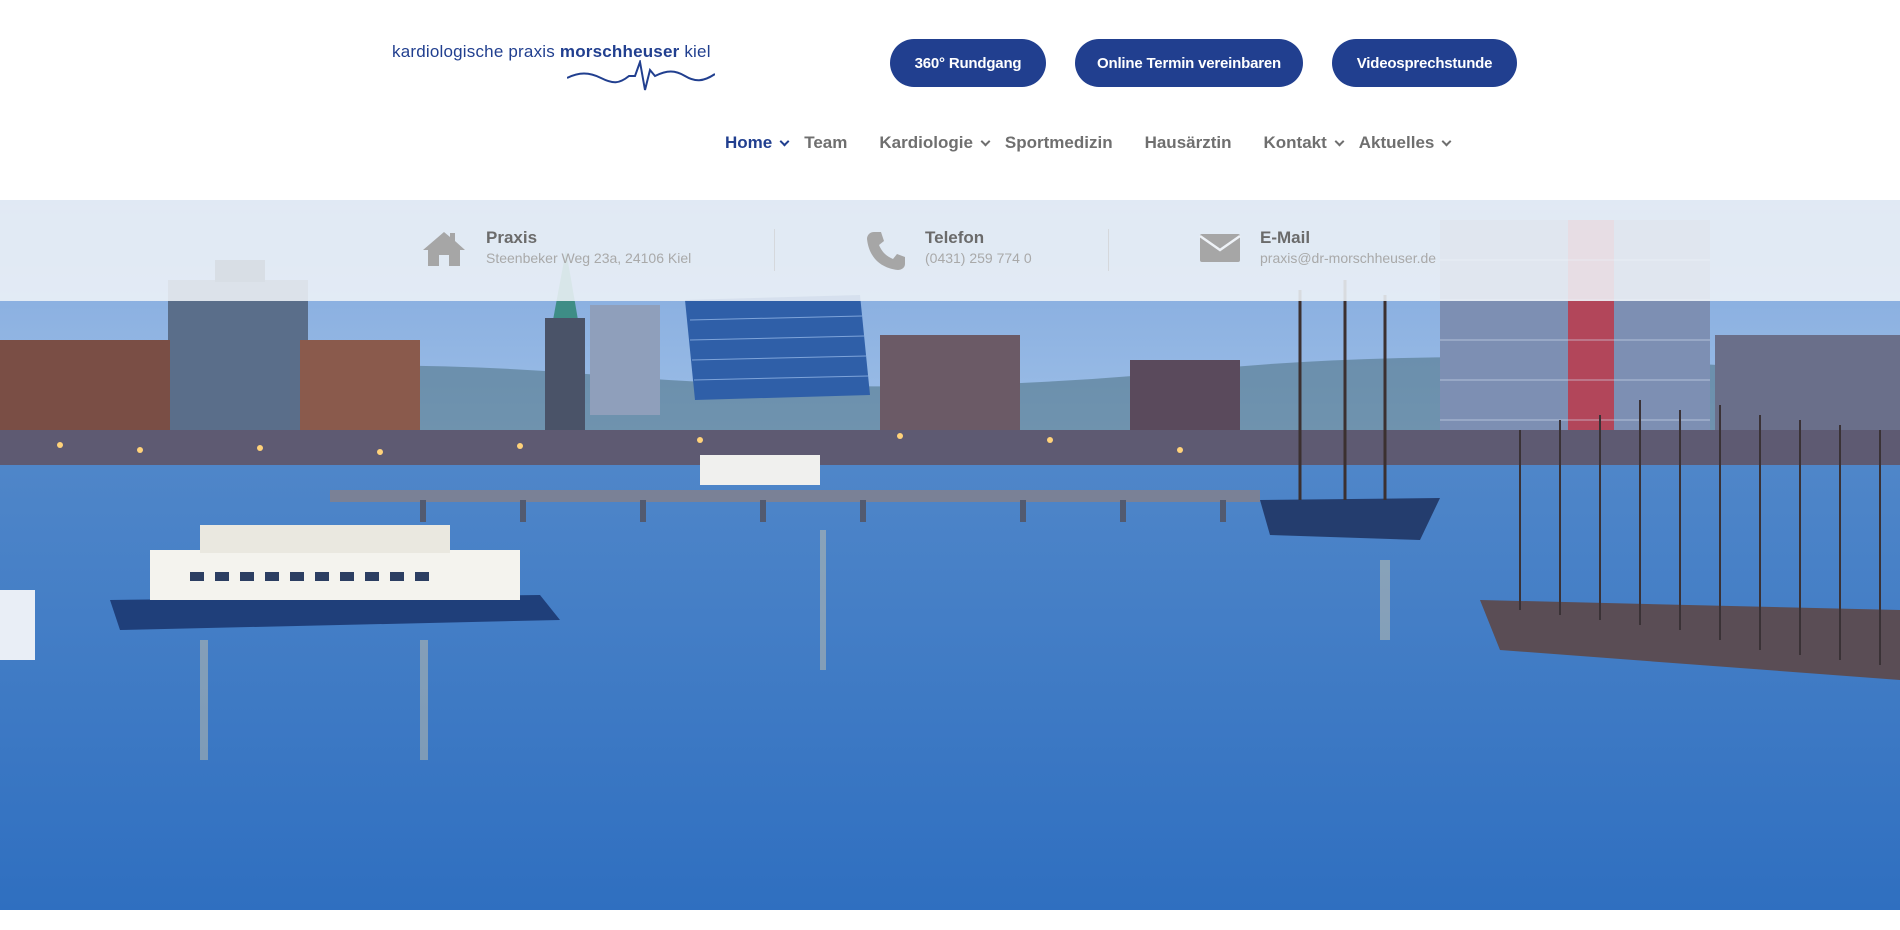  I want to click on info-title: E-Mail, so click(1285, 237).